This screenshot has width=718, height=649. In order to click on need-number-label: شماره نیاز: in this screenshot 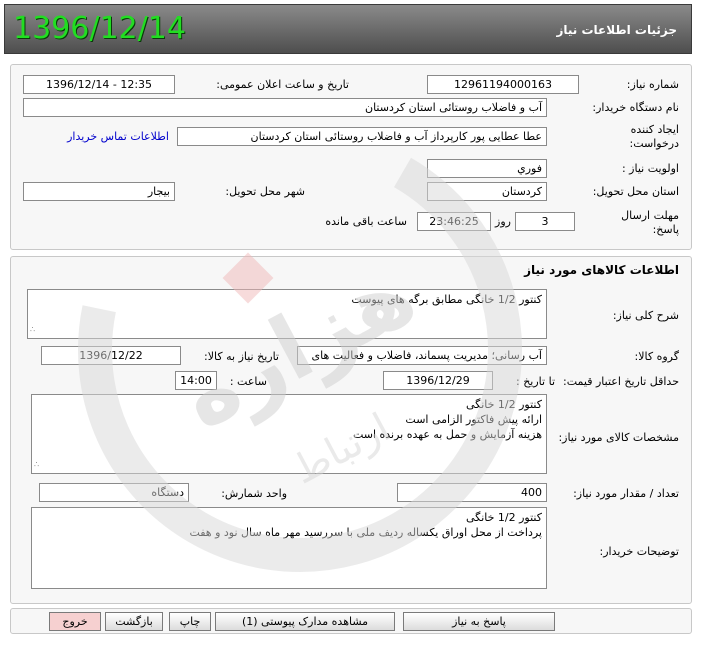, I will do `click(652, 84)`.